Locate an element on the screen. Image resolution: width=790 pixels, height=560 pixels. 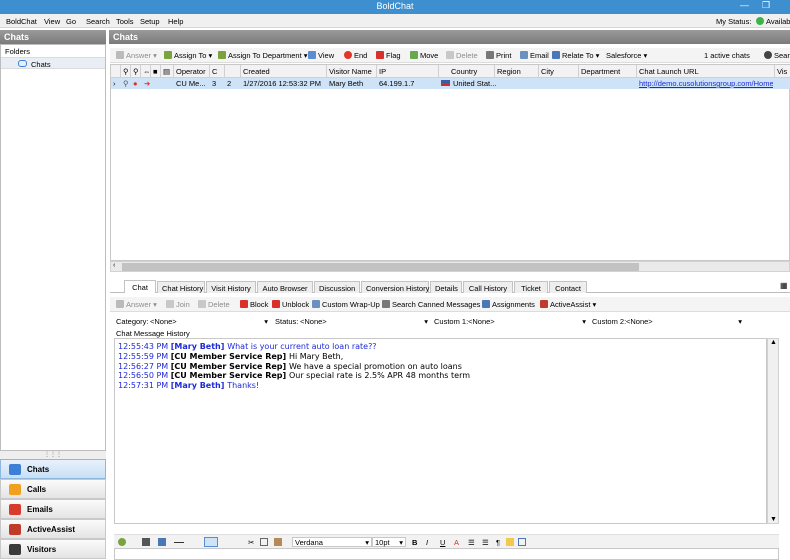
scroll-up-icon: ▲ is located at coordinates (773, 342).